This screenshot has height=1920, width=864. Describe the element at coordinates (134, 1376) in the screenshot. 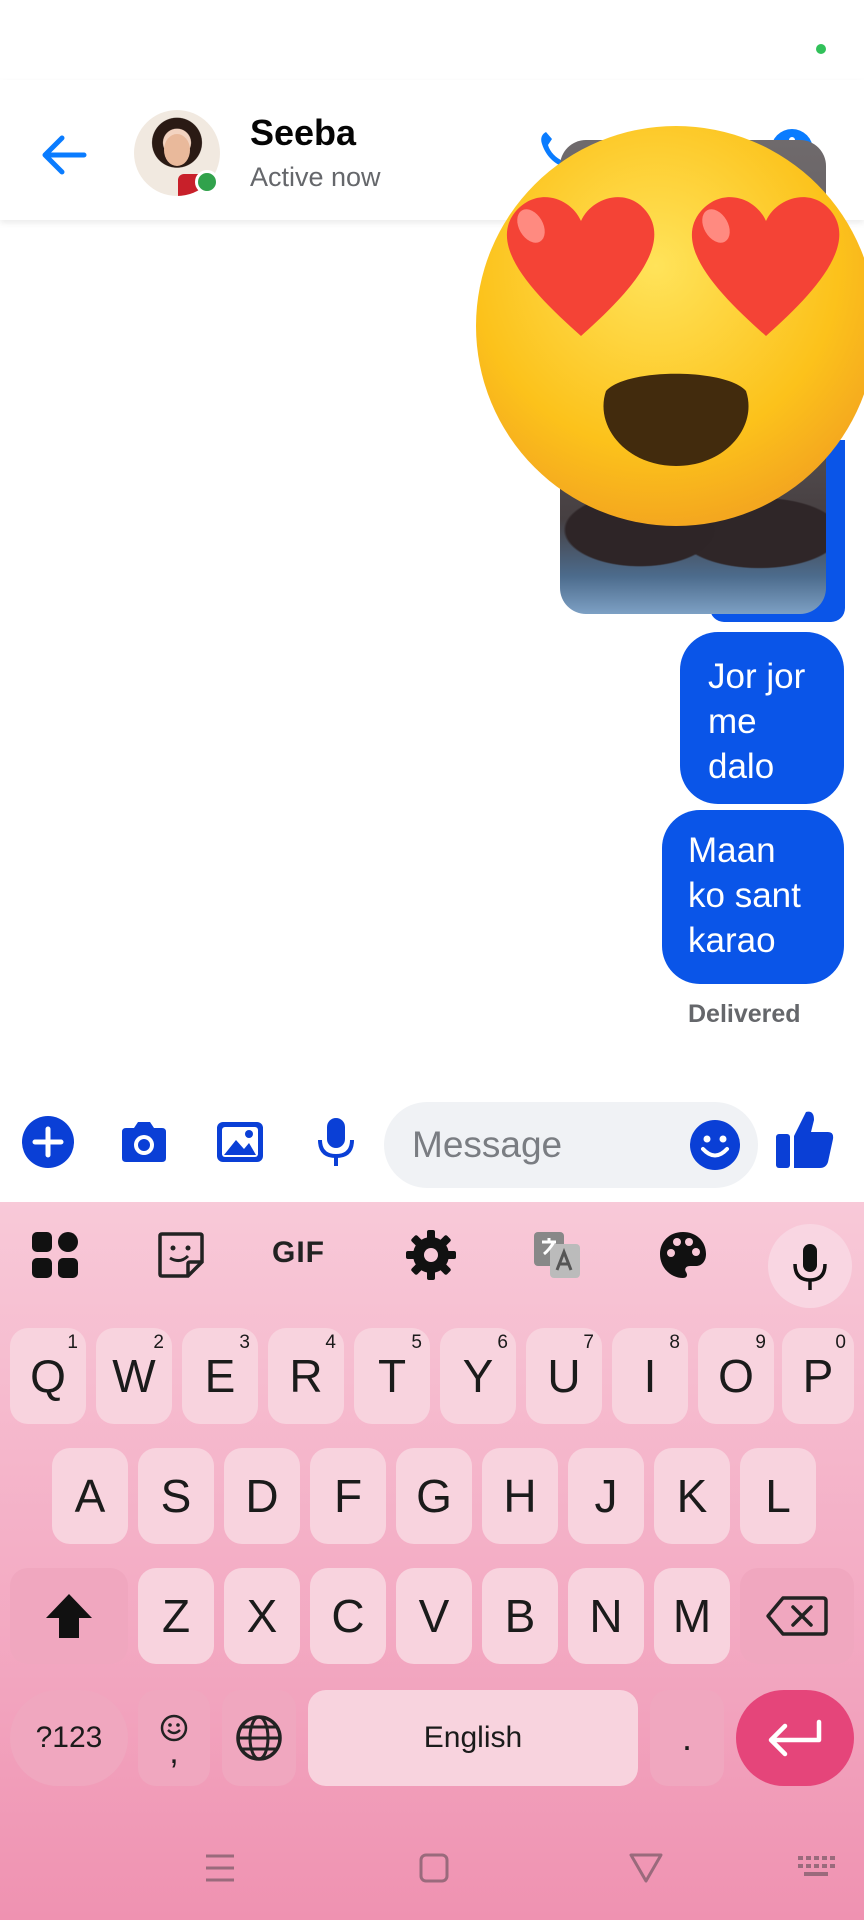

I see `key-w: W2` at that location.